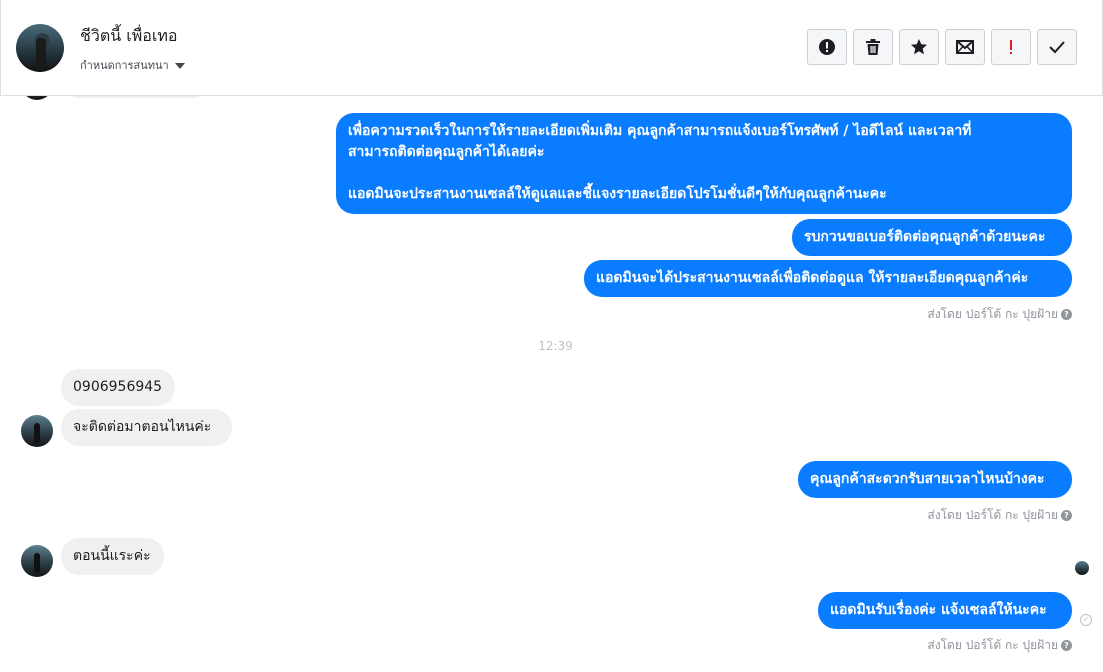 Image resolution: width=1103 pixels, height=672 pixels. I want to click on message-text: คุณลูกค้าสะดวกรับสายเวลาไหนบ้างคะ, so click(927, 479).